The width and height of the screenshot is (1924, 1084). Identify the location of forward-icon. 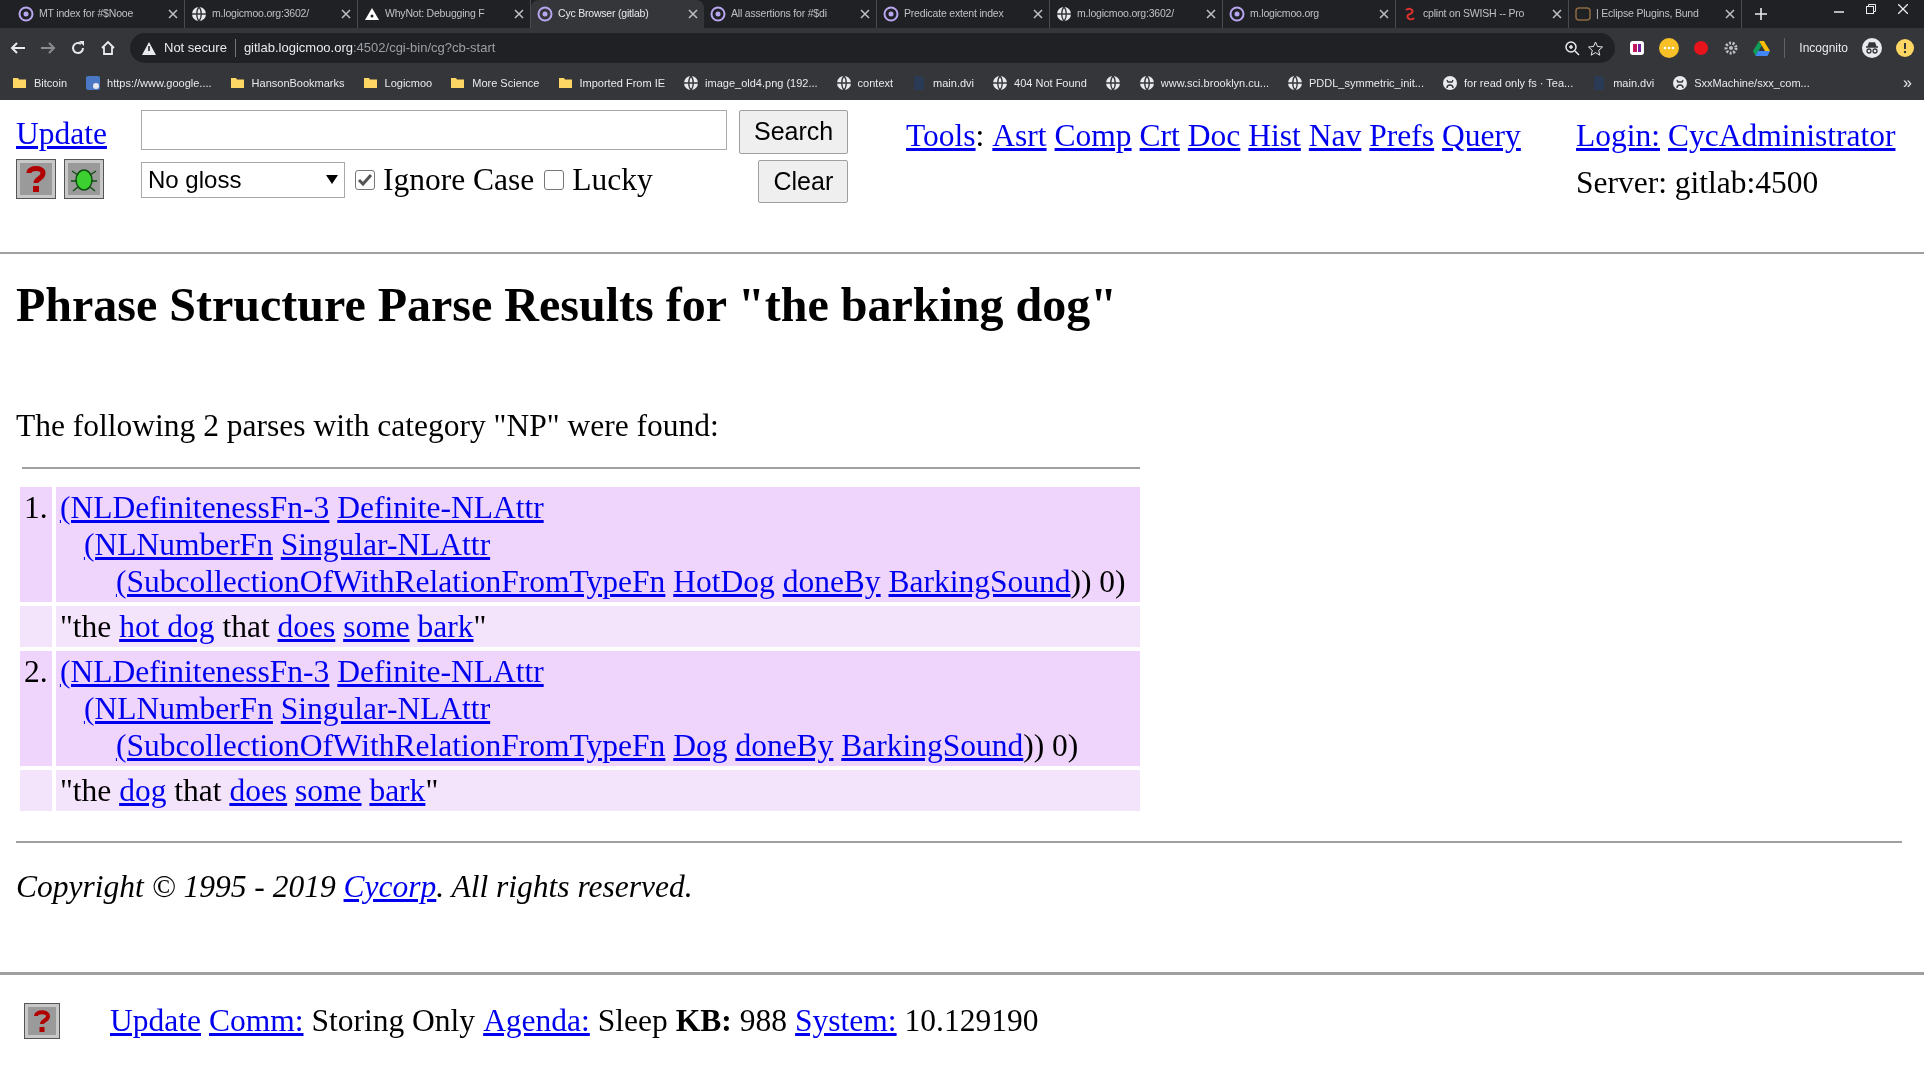
(48, 48).